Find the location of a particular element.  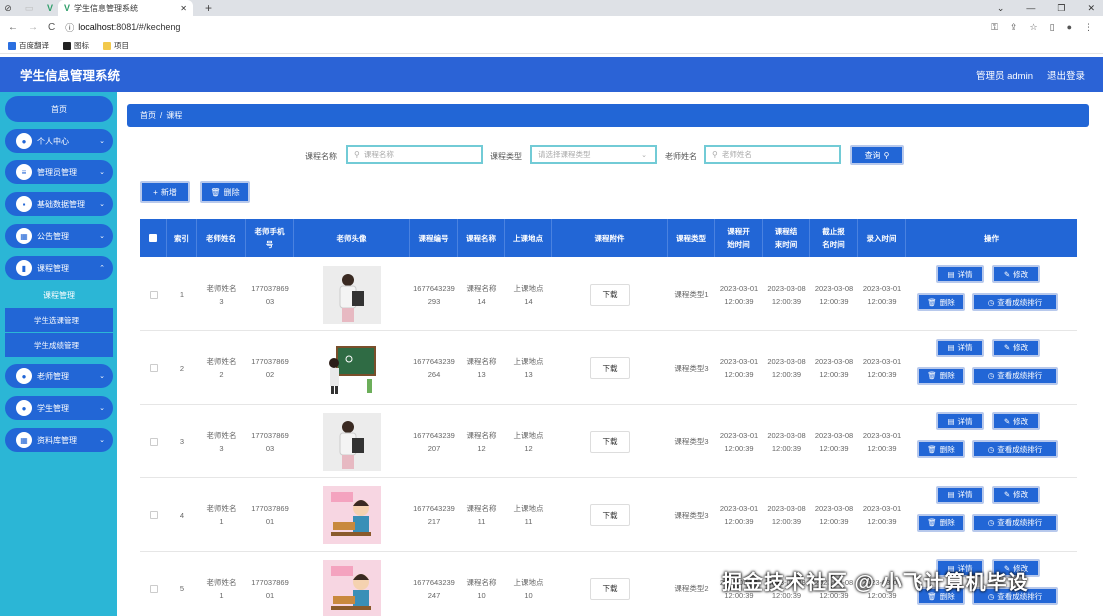

sidebar-item-course: ▮ 课程管理 ⌃ is located at coordinates (59, 268).